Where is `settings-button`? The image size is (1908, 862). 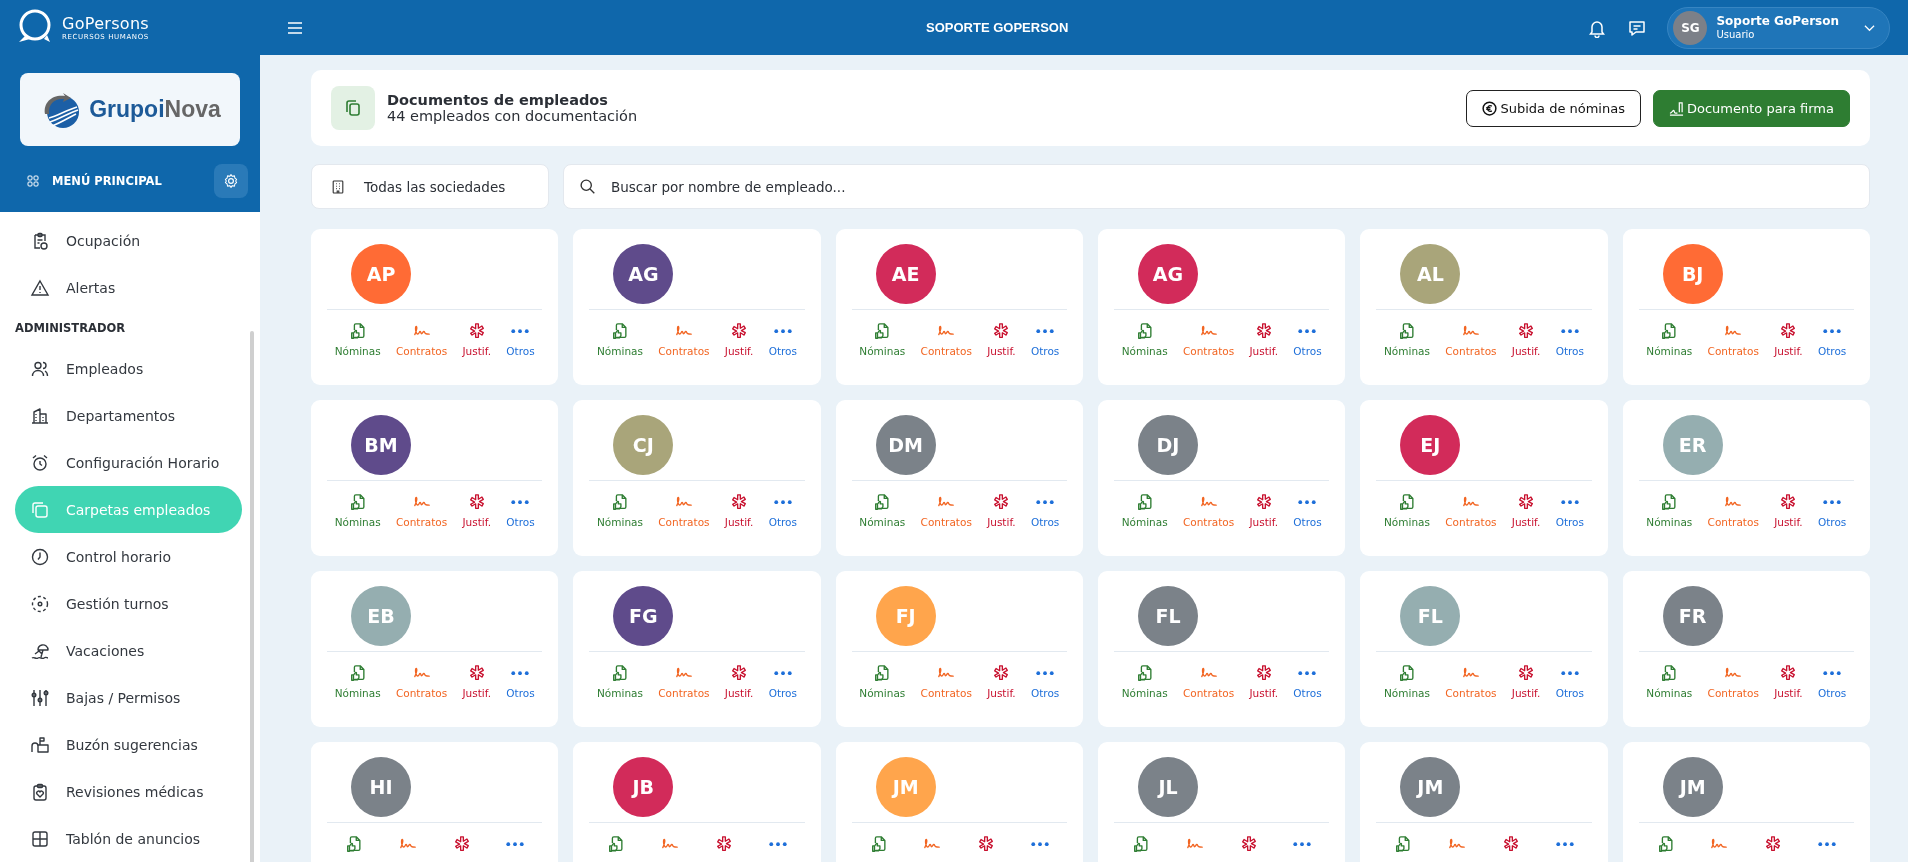
settings-button is located at coordinates (231, 181).